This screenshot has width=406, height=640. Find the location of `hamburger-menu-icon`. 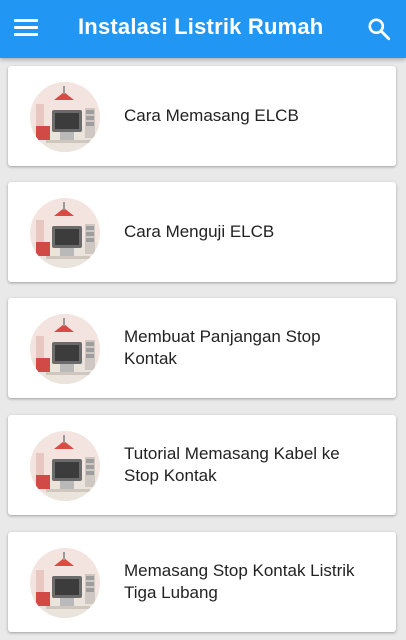

hamburger-menu-icon is located at coordinates (26, 28).